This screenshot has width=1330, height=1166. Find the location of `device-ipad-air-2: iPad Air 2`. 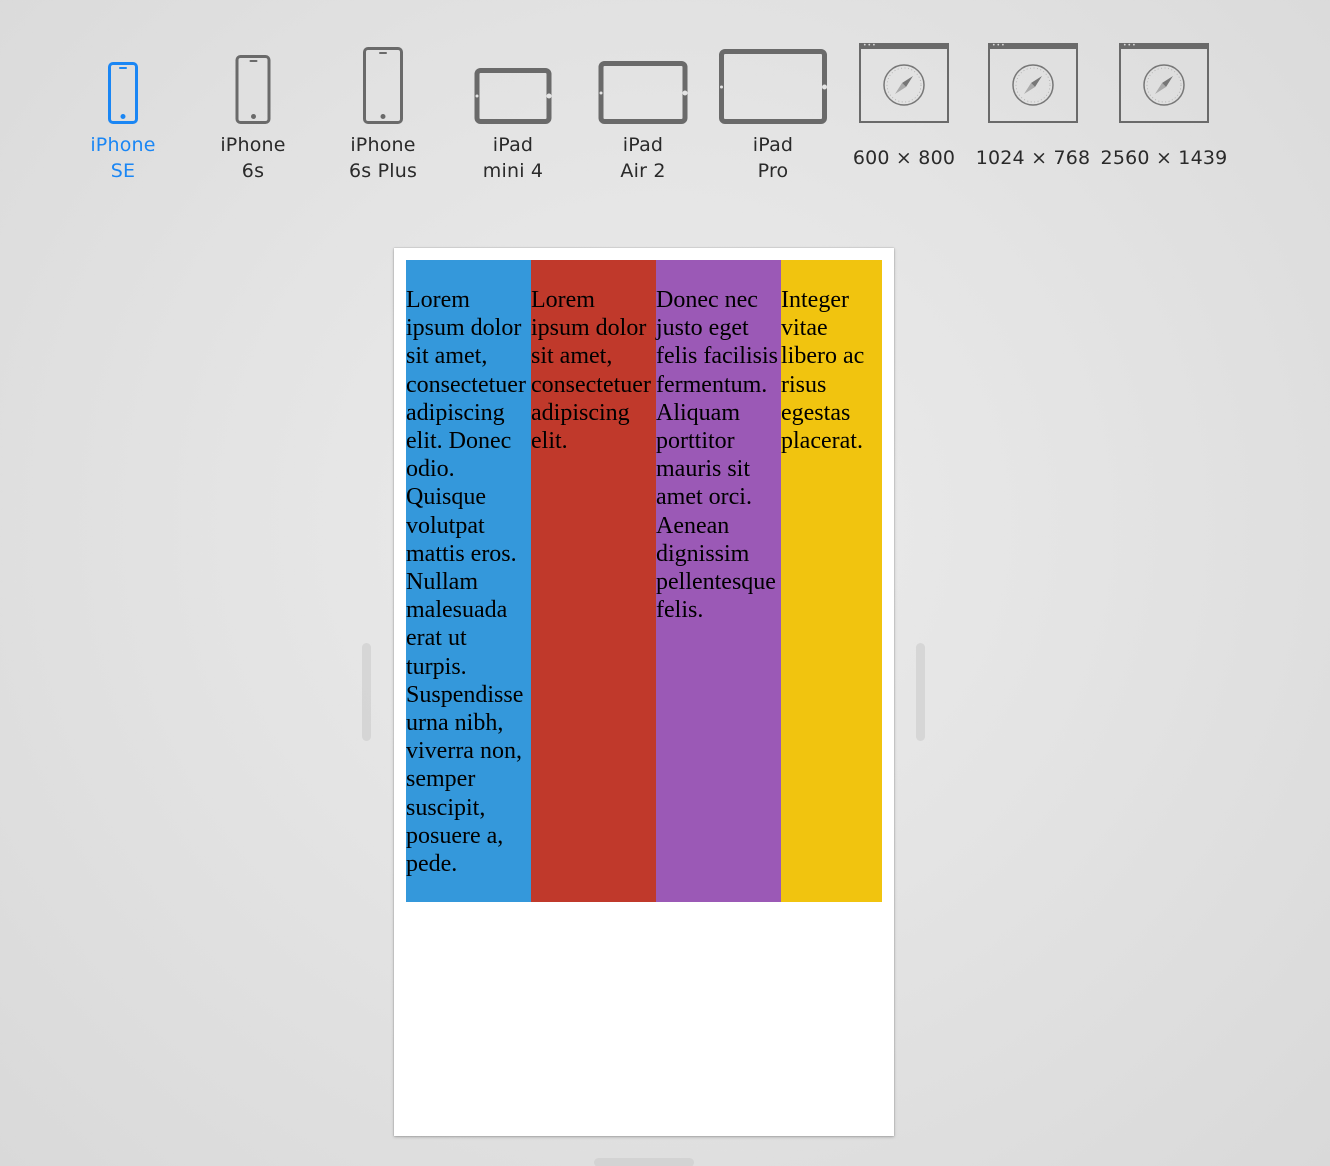

device-ipad-air-2: iPad Air 2 is located at coordinates (643, 115).